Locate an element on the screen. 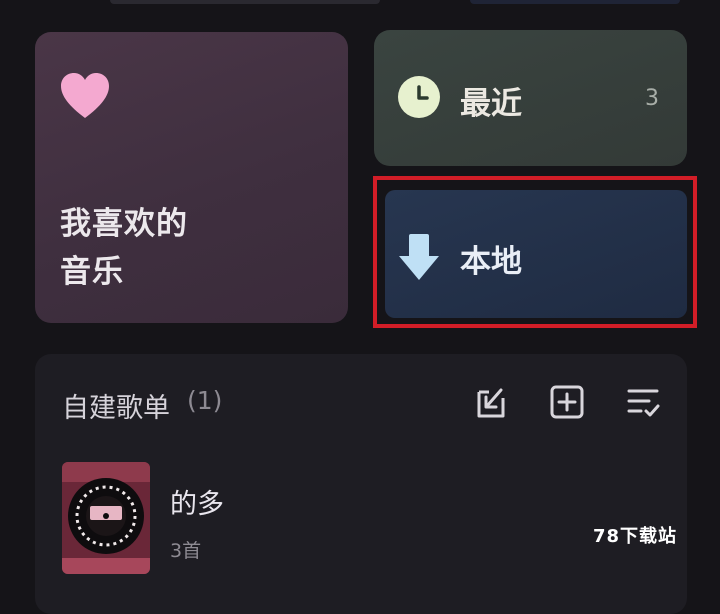 The height and width of the screenshot is (614, 720). clock-icon is located at coordinates (419, 97).